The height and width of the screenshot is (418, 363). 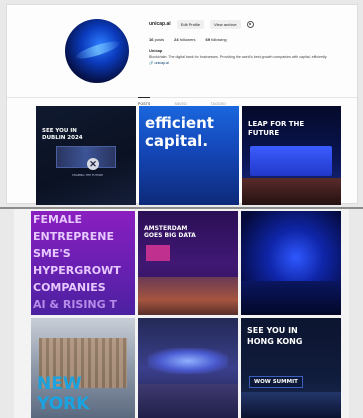 I want to click on followers-count: 24, so click(x=176, y=39).